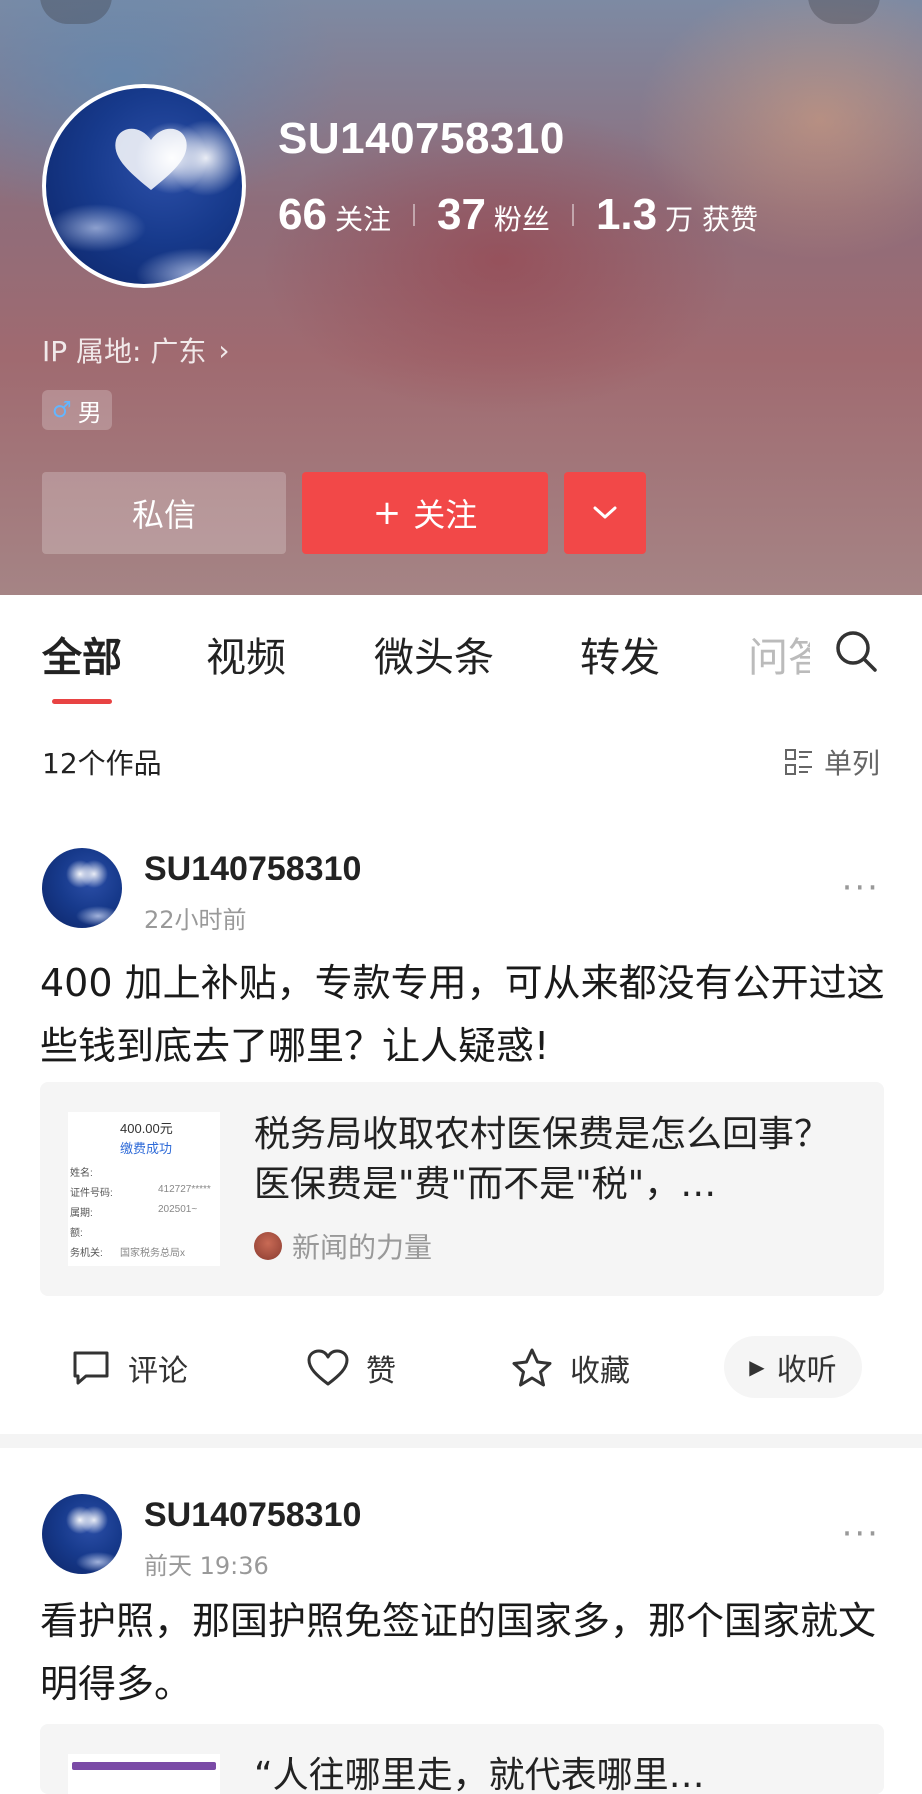 This screenshot has width=922, height=1794. What do you see at coordinates (178, 1209) in the screenshot?
I see `thumb-value: 202501~` at bounding box center [178, 1209].